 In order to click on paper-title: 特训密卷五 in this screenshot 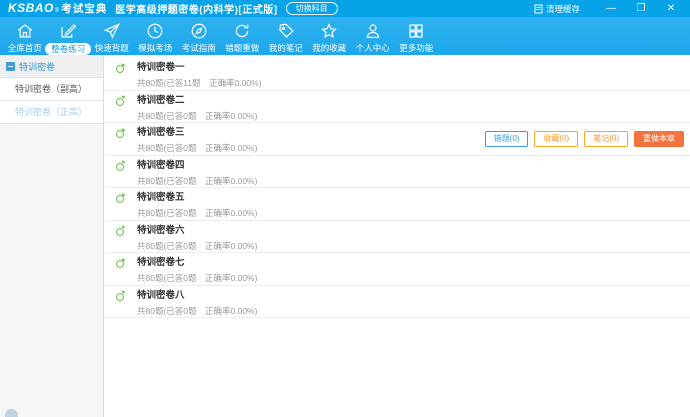, I will do `click(161, 197)`.